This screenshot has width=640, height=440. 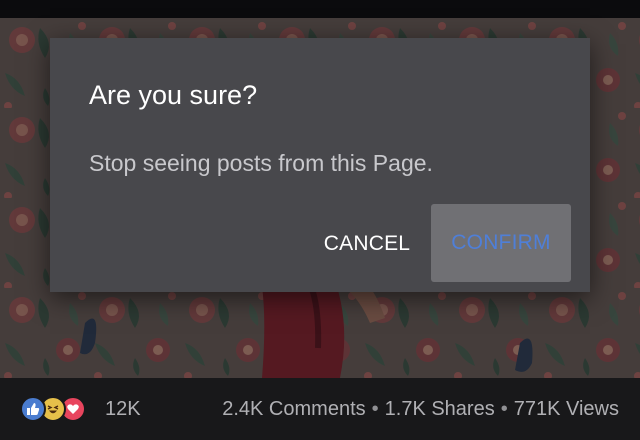 What do you see at coordinates (261, 163) in the screenshot?
I see `dialog-message: Stop seeing posts from this Page.` at bounding box center [261, 163].